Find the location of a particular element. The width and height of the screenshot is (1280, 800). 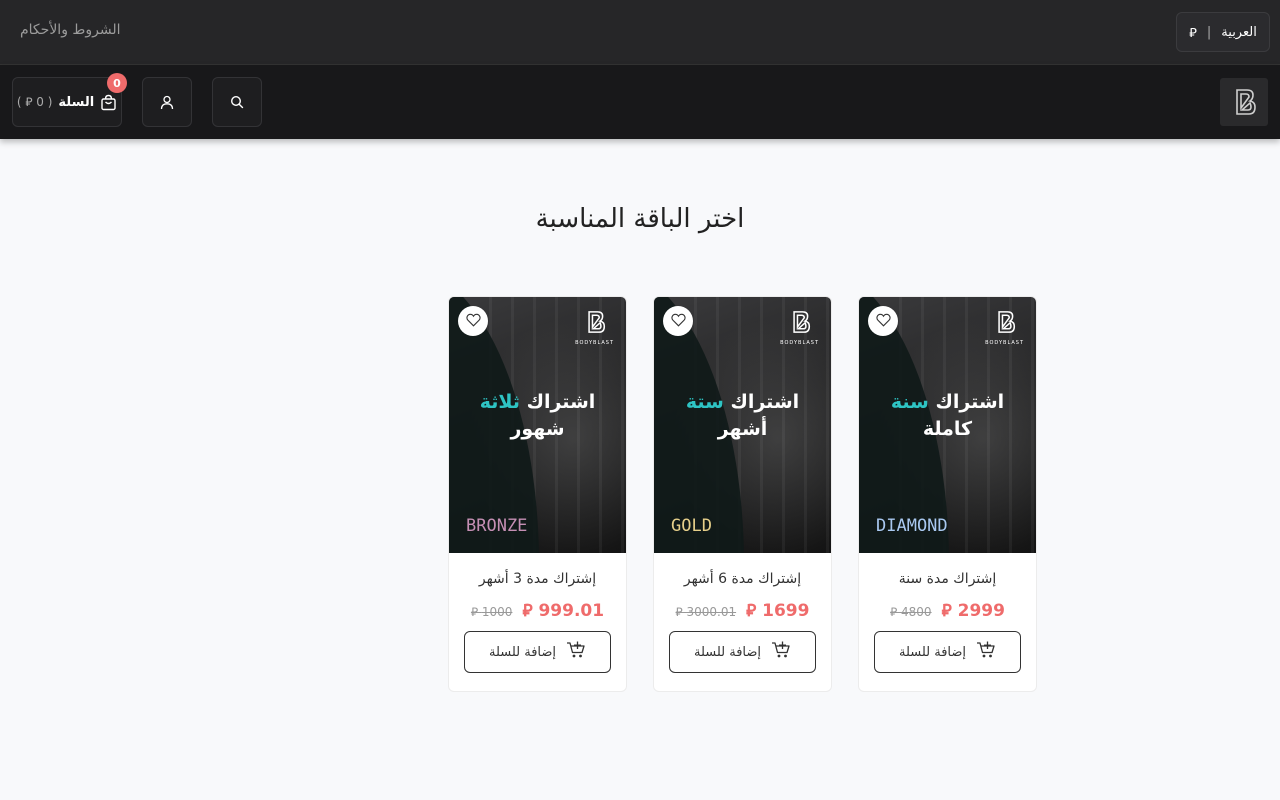

tier-label: DIAMOND is located at coordinates (912, 526).